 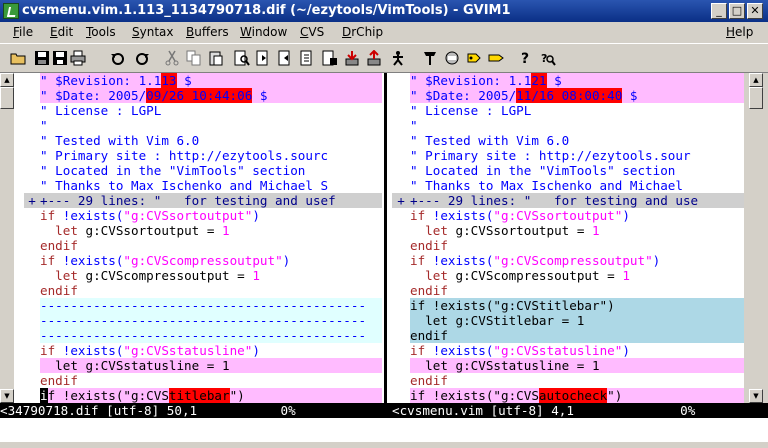 What do you see at coordinates (577, 185) in the screenshot?
I see `code-line: " Thanks to Max Ischenko and Michael` at bounding box center [577, 185].